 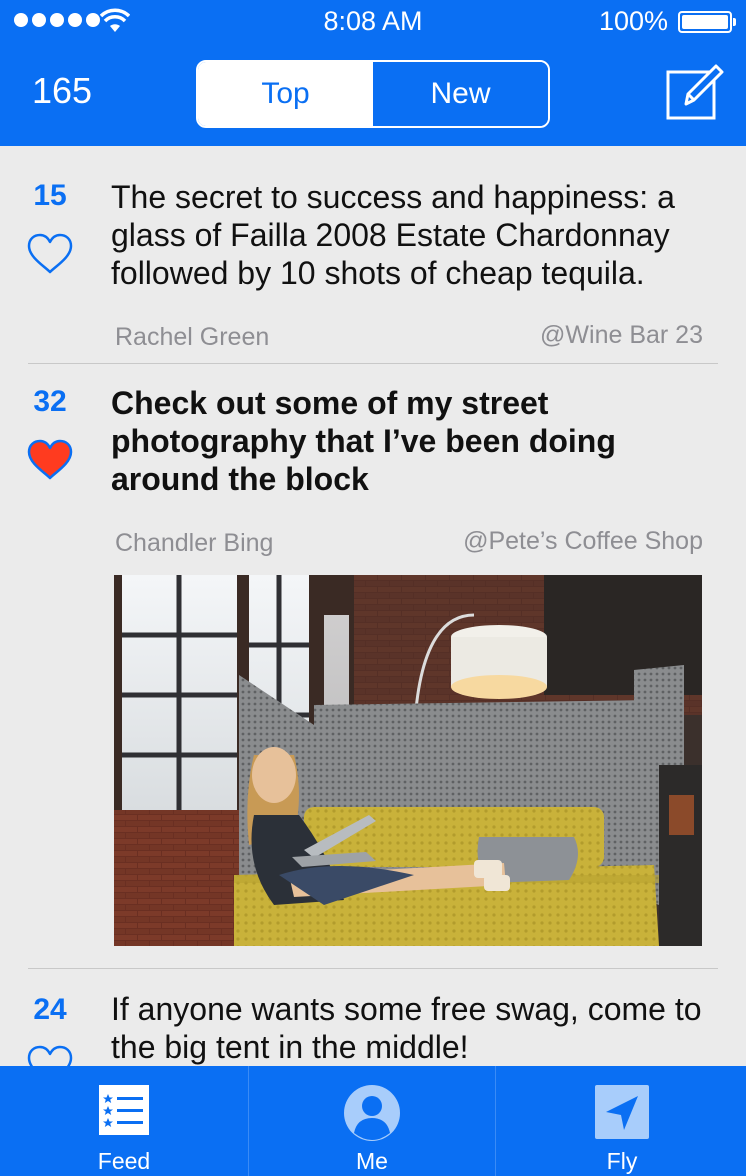 I want to click on compose-button, so click(x=694, y=91).